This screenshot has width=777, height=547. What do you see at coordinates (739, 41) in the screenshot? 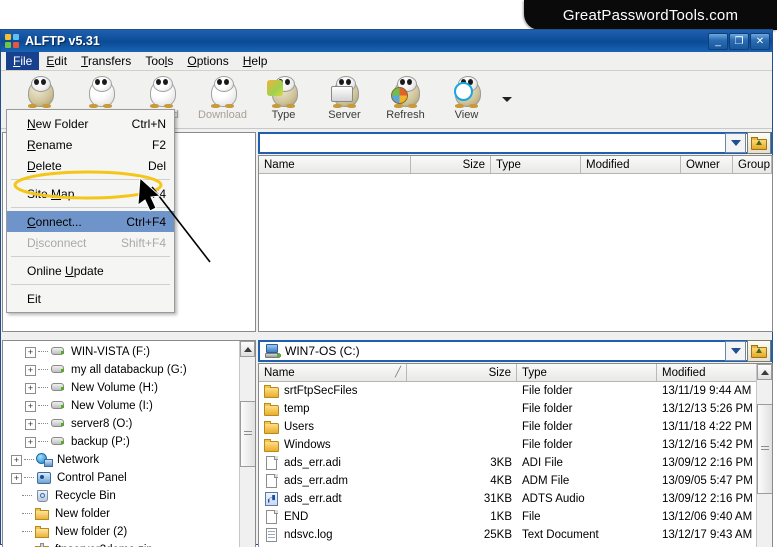
I see `maximize-button: ❐` at bounding box center [739, 41].